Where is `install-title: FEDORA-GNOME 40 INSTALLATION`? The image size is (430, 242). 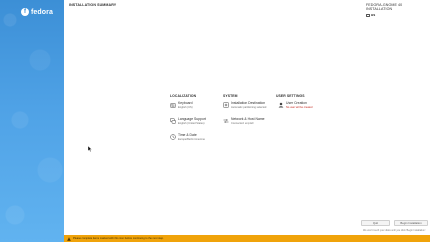 install-title: FEDORA-GNOME 40 INSTALLATION is located at coordinates (384, 7).